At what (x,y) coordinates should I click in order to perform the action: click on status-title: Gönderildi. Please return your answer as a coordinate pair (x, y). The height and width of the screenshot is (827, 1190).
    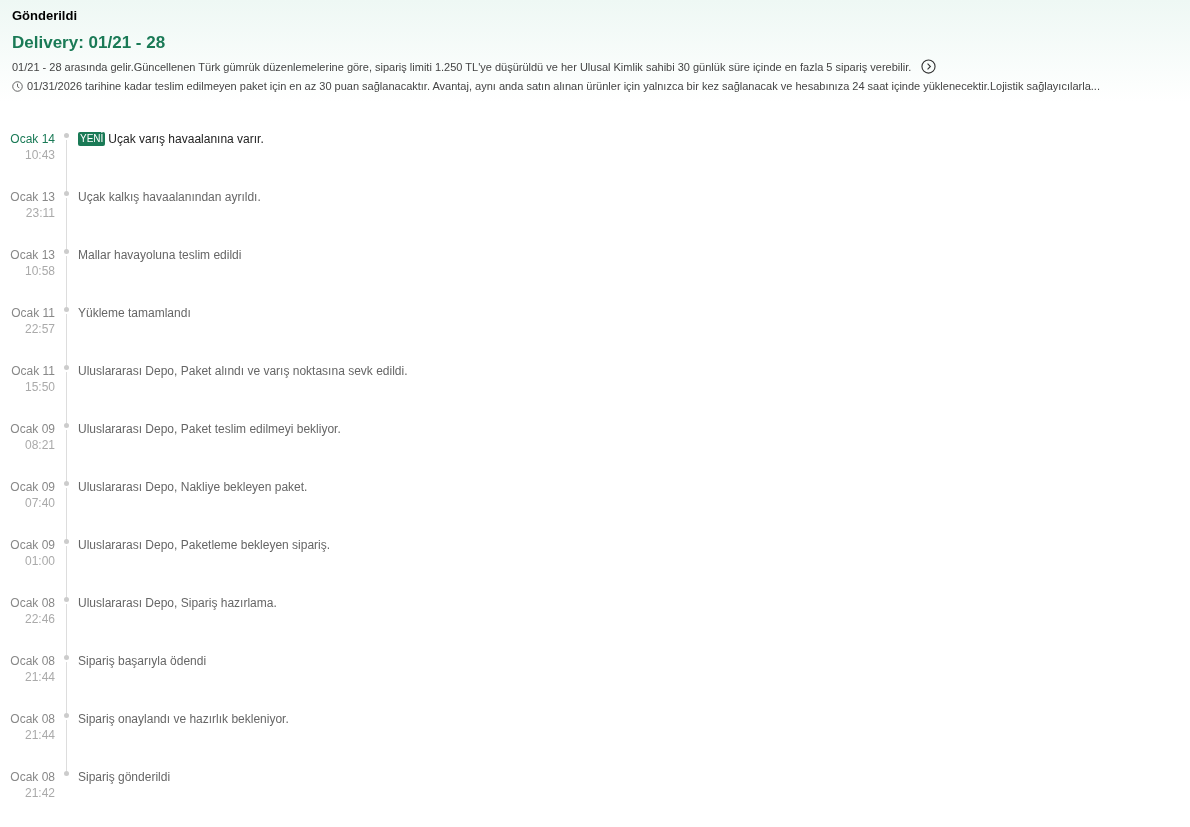
    Looking at the image, I should click on (45, 15).